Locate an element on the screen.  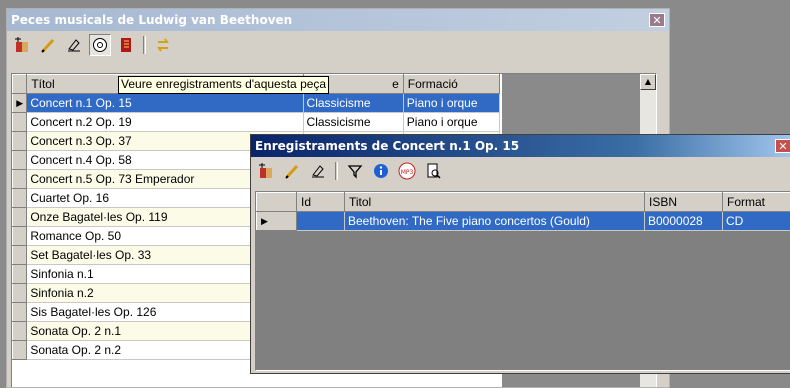
recordings-toolbar: MP3 is located at coordinates (520, 171).